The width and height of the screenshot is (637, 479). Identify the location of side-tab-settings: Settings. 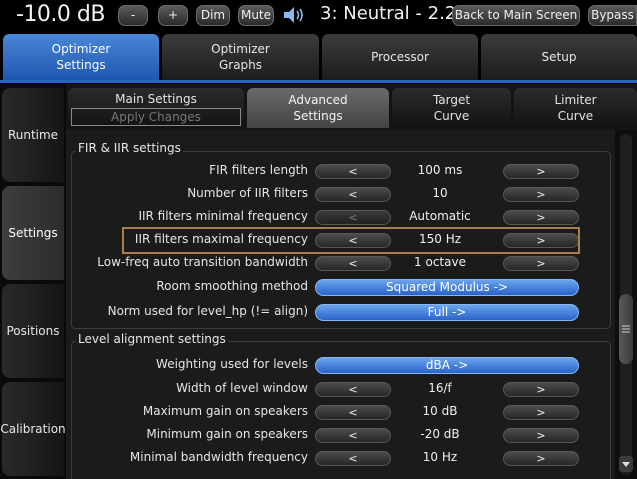
(33, 233).